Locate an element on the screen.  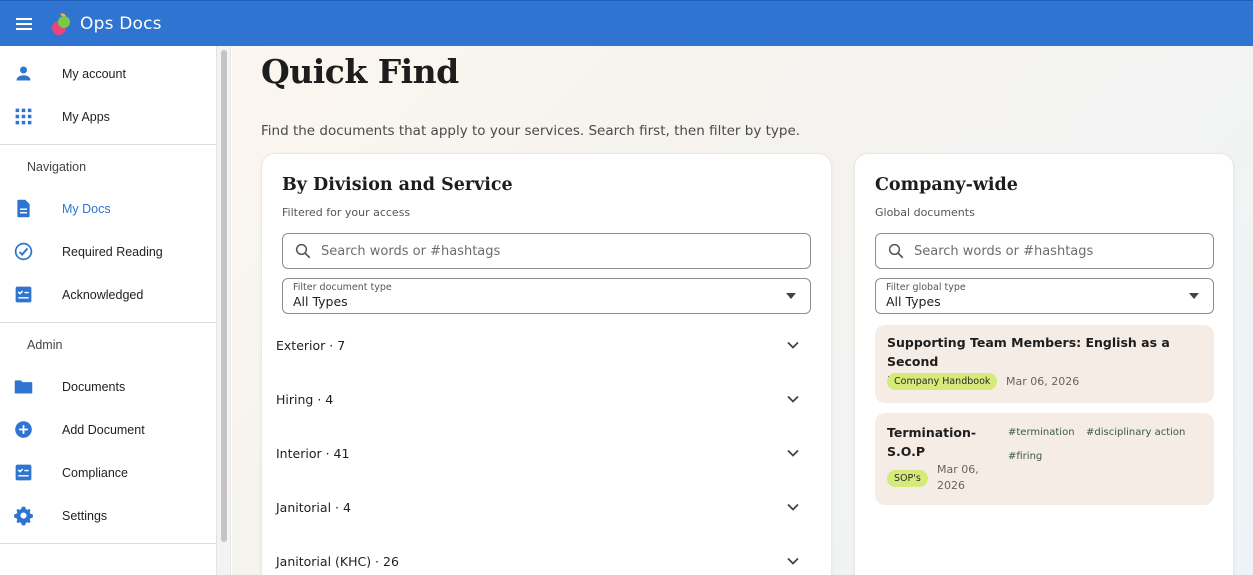
sidebar-item-my-docs: My Docs is located at coordinates (108, 208).